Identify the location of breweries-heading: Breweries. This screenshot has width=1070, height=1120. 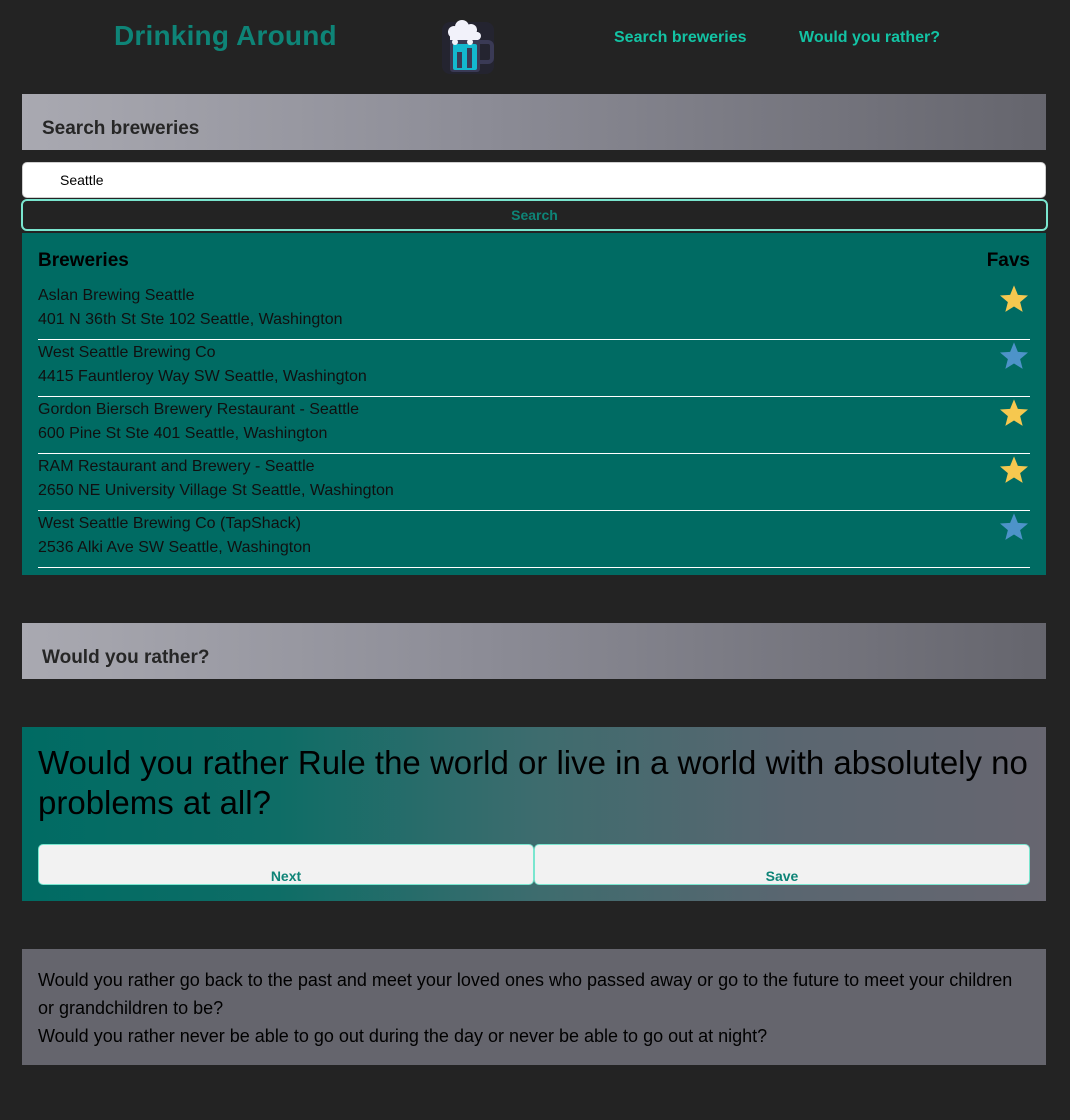
(83, 260).